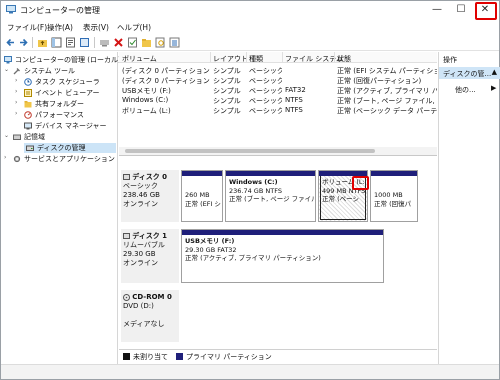 The image size is (500, 380). I want to click on menu-action: 操作(A), so click(60, 27).